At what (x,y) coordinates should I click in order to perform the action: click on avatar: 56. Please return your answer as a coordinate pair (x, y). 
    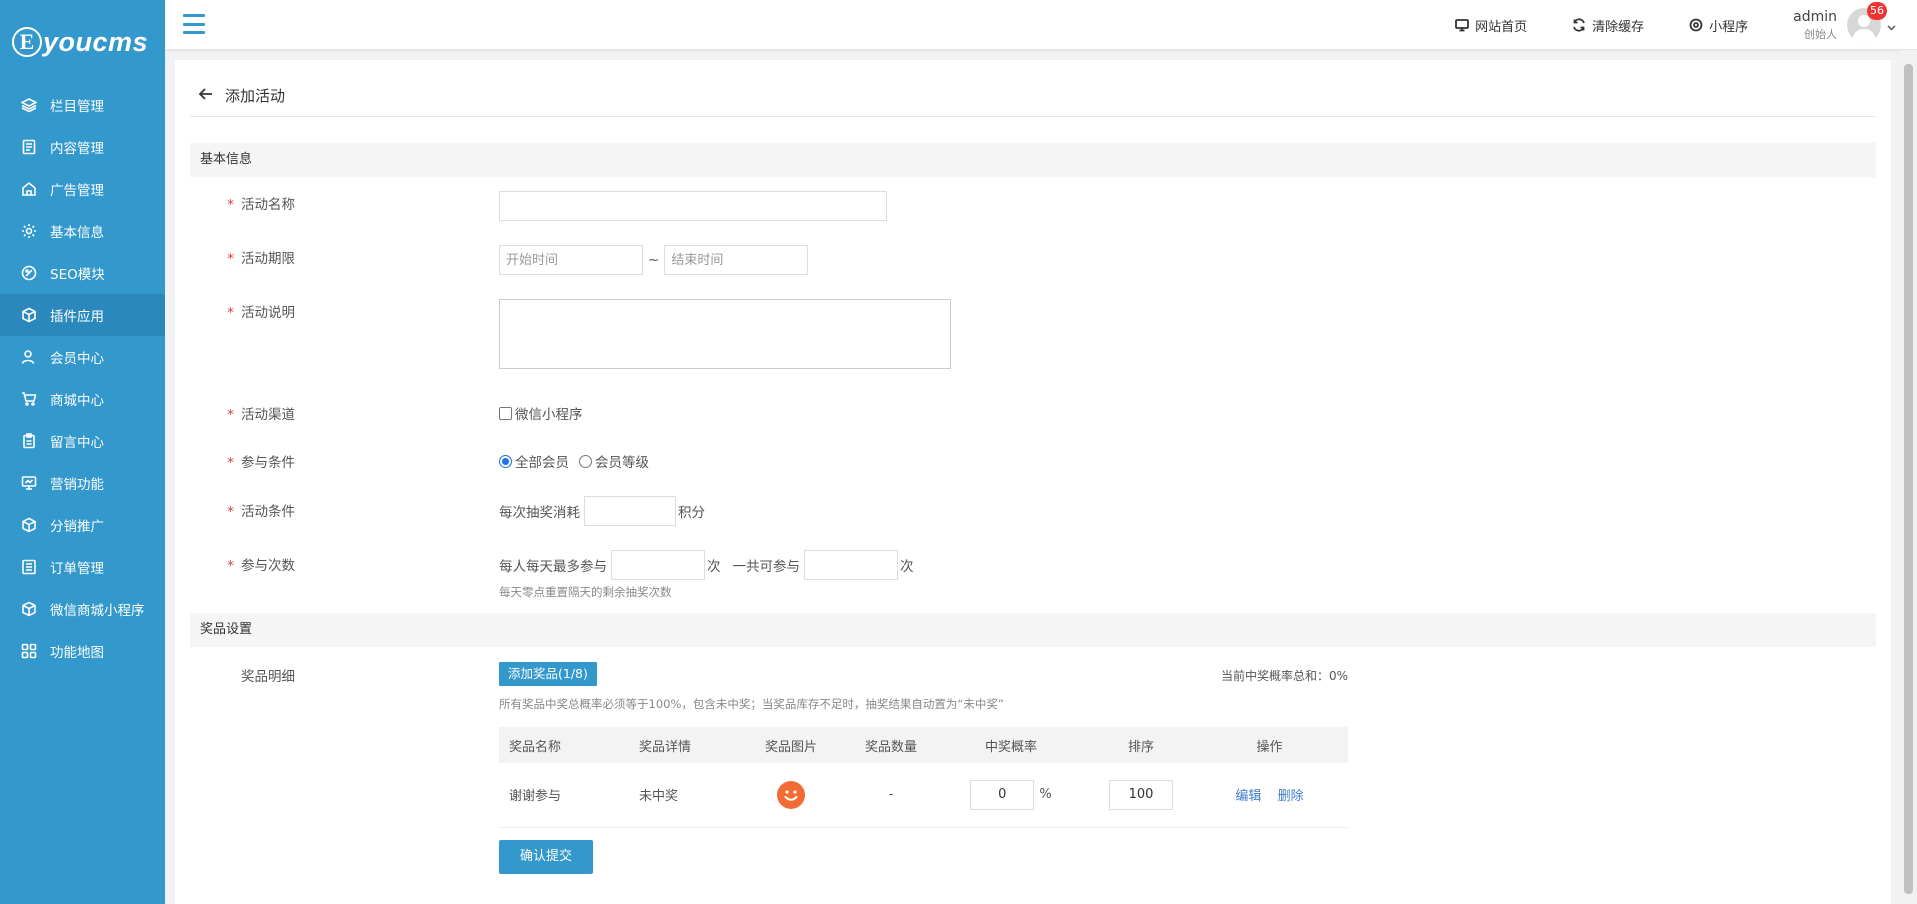
    Looking at the image, I should click on (1867, 22).